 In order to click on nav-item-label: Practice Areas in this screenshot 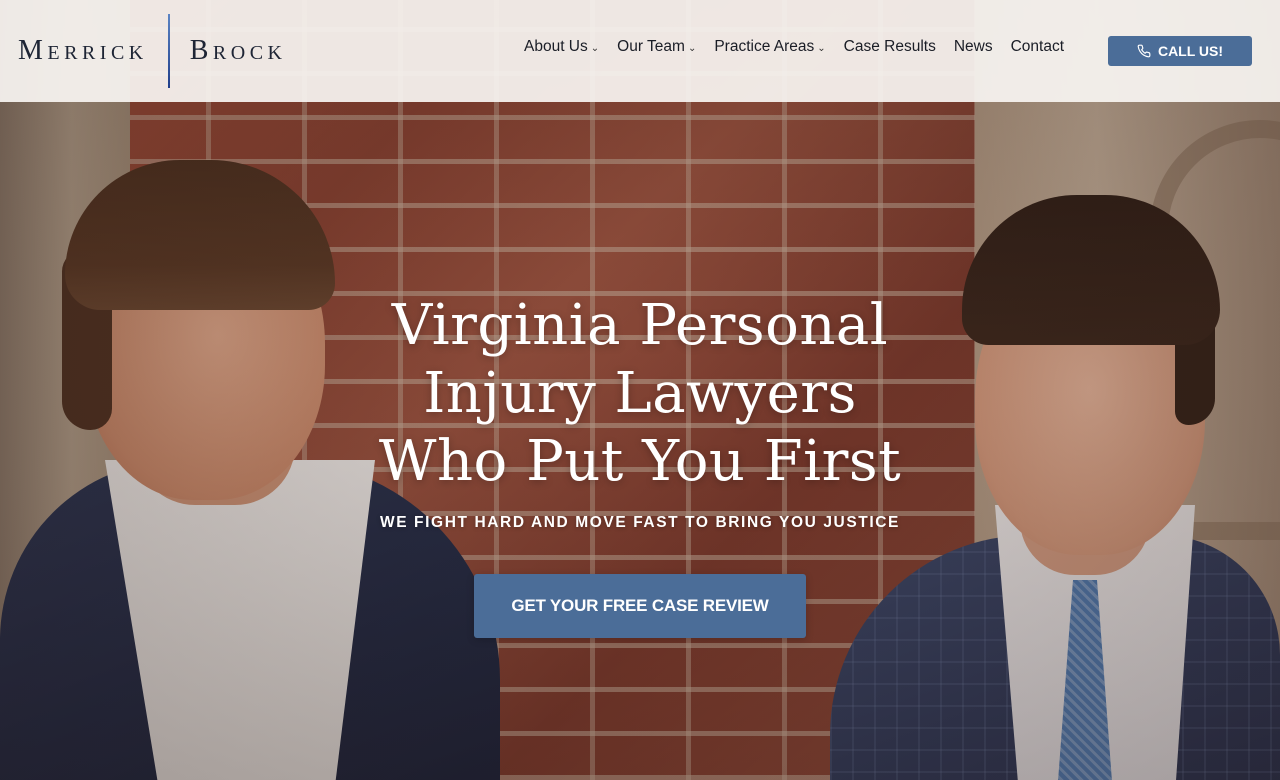, I will do `click(764, 46)`.